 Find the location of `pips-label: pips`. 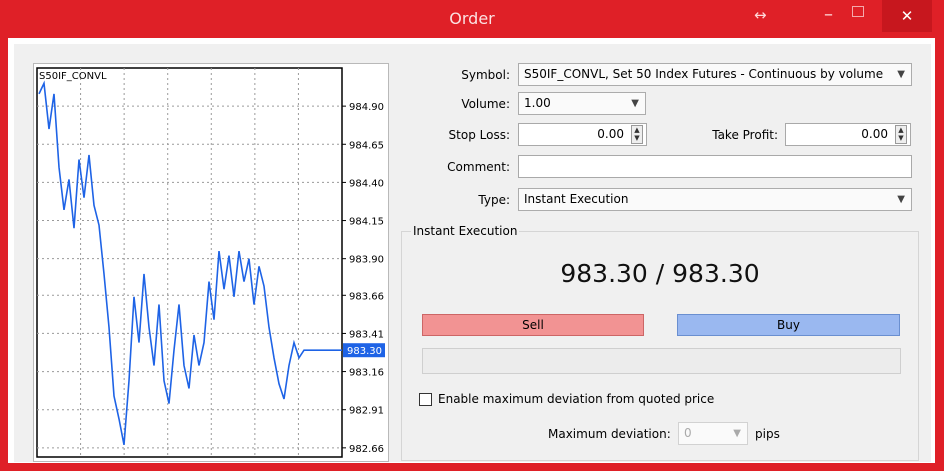

pips-label: pips is located at coordinates (767, 434).